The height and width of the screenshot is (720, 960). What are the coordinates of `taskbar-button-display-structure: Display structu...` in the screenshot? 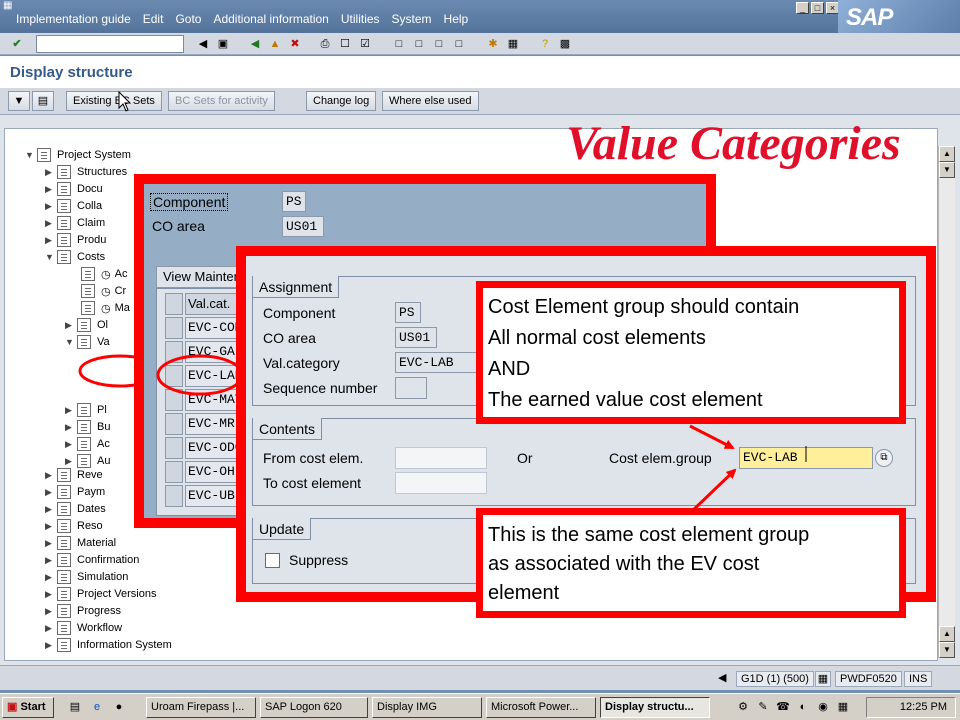 It's located at (655, 707).